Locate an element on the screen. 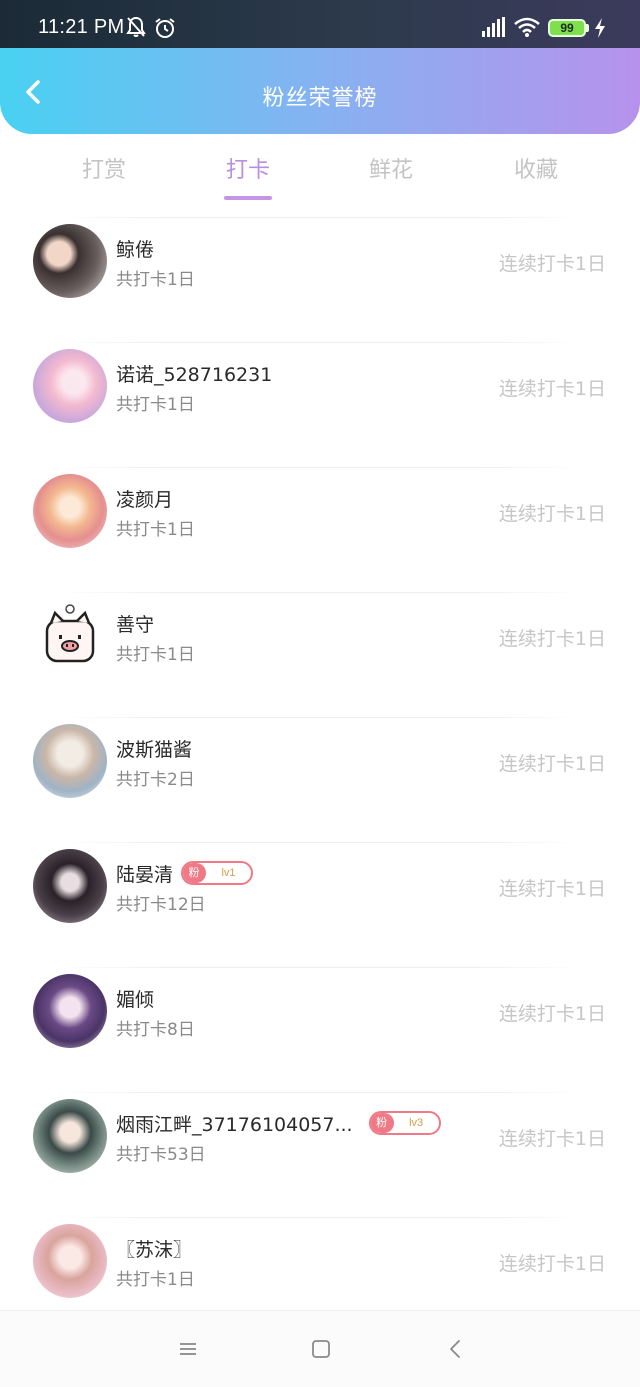 The width and height of the screenshot is (640, 1387). bell-off-icon is located at coordinates (136, 26).